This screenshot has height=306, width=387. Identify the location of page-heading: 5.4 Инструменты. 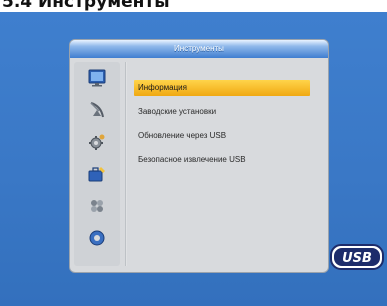
(86, 6).